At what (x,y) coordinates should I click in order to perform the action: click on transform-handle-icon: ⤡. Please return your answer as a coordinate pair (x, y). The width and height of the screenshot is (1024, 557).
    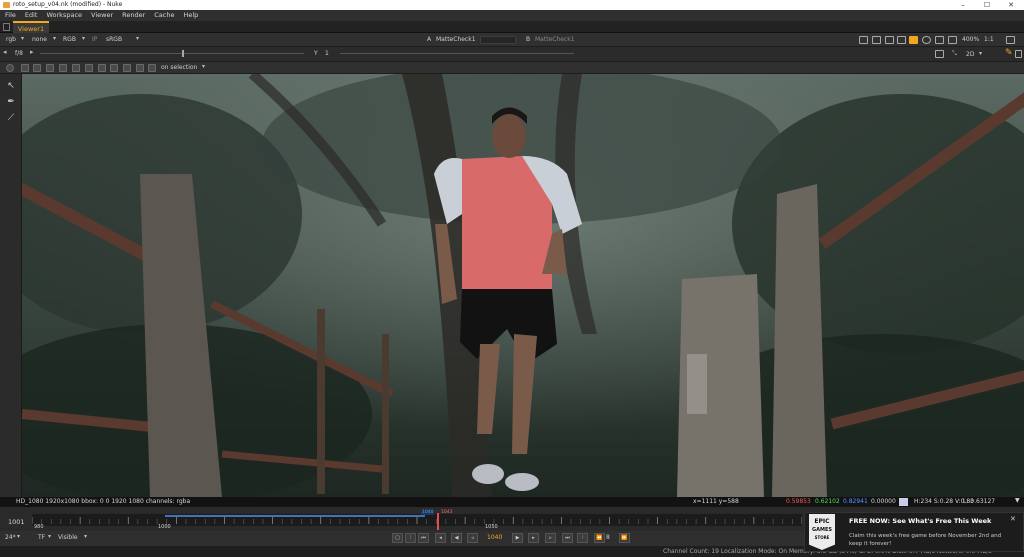
    Looking at the image, I should click on (954, 54).